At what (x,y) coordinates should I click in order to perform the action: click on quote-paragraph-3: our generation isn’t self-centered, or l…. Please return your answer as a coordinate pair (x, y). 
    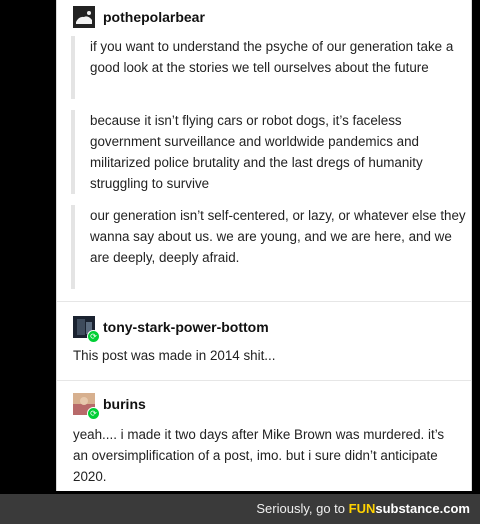
    Looking at the image, I should click on (270, 247).